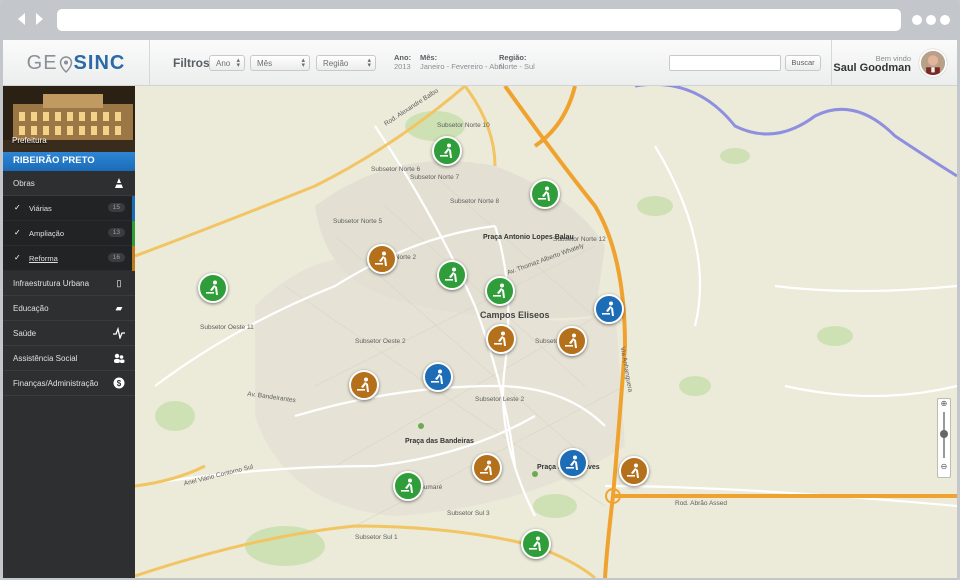 The width and height of the screenshot is (960, 580). Describe the element at coordinates (42, 62) in the screenshot. I see `logo-text-left: GE` at that location.